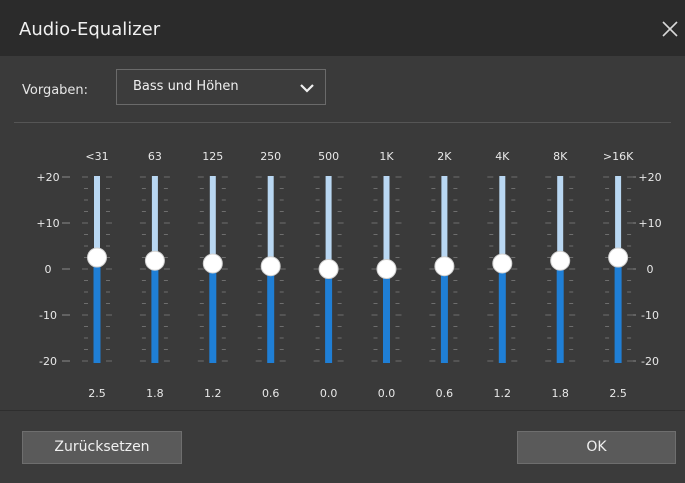 This screenshot has width=685, height=483. I want to click on scale-label-left: -10, so click(48, 315).